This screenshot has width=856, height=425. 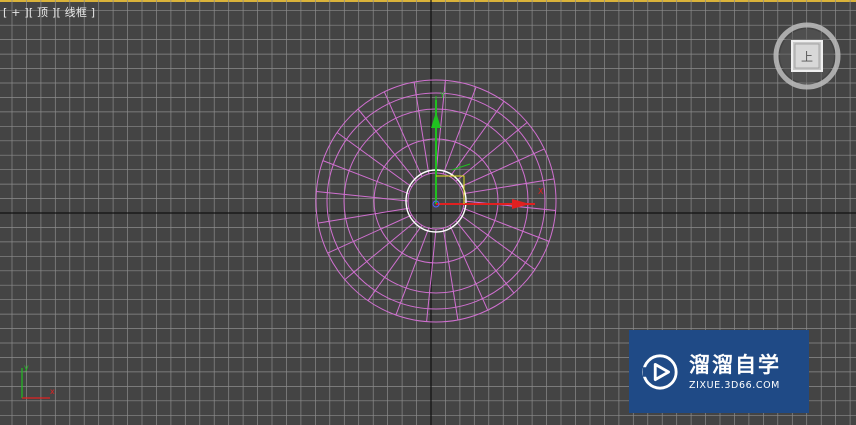 I want to click on tripod-y-label: y, so click(x=26, y=367).